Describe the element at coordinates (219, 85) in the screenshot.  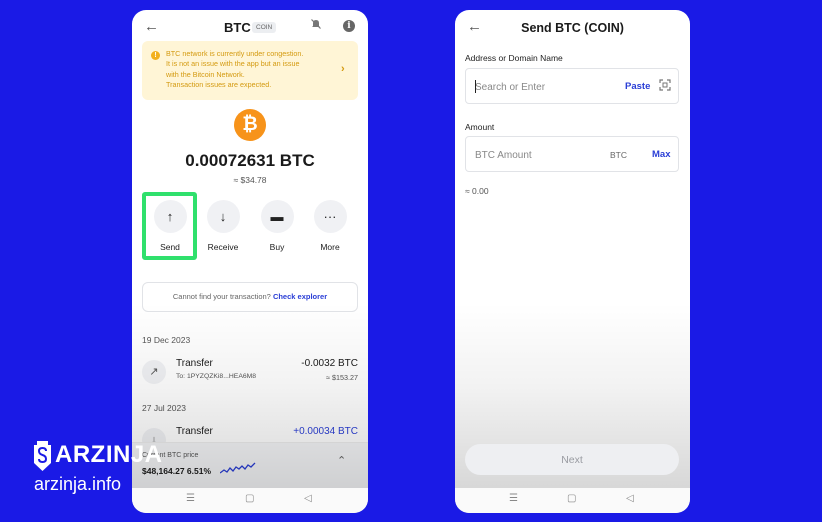
I see `warning-line: Transaction issues are expected.` at that location.